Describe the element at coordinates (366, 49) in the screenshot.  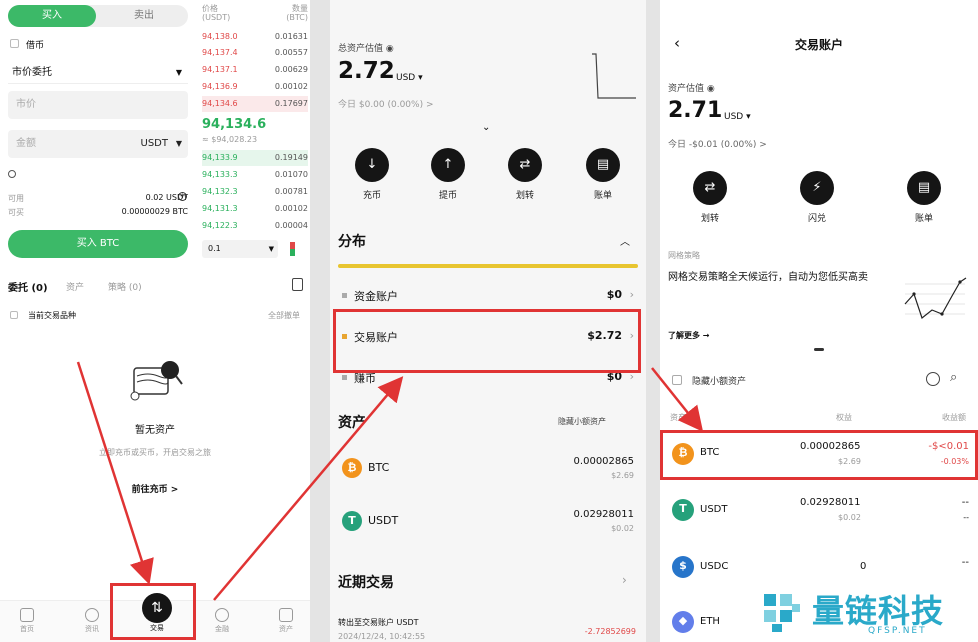
I see `total-assets-label: 总资产估值 ◉` at that location.